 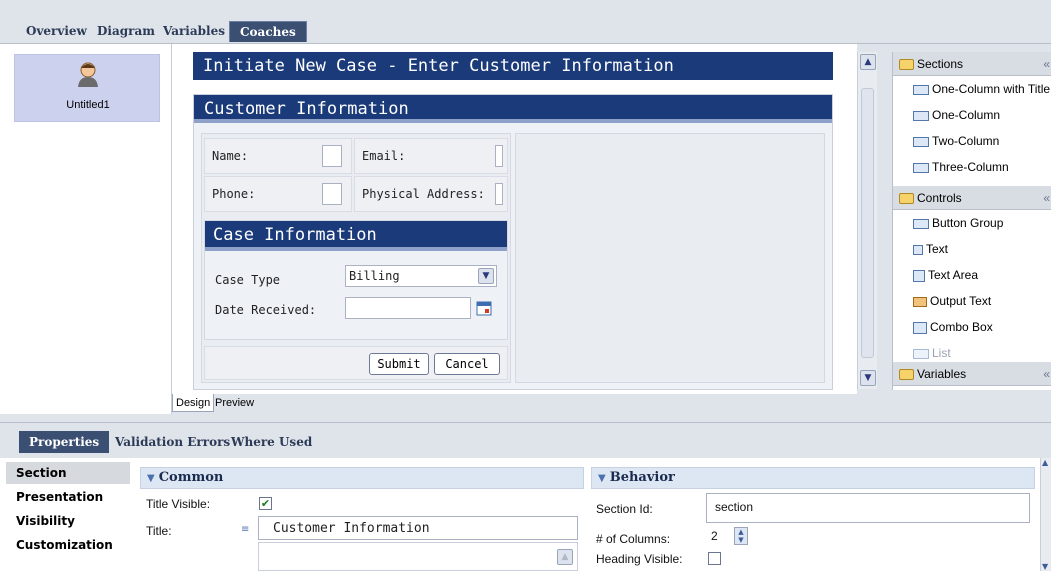 I want to click on palette-item-text: Text, so click(x=920, y=249).